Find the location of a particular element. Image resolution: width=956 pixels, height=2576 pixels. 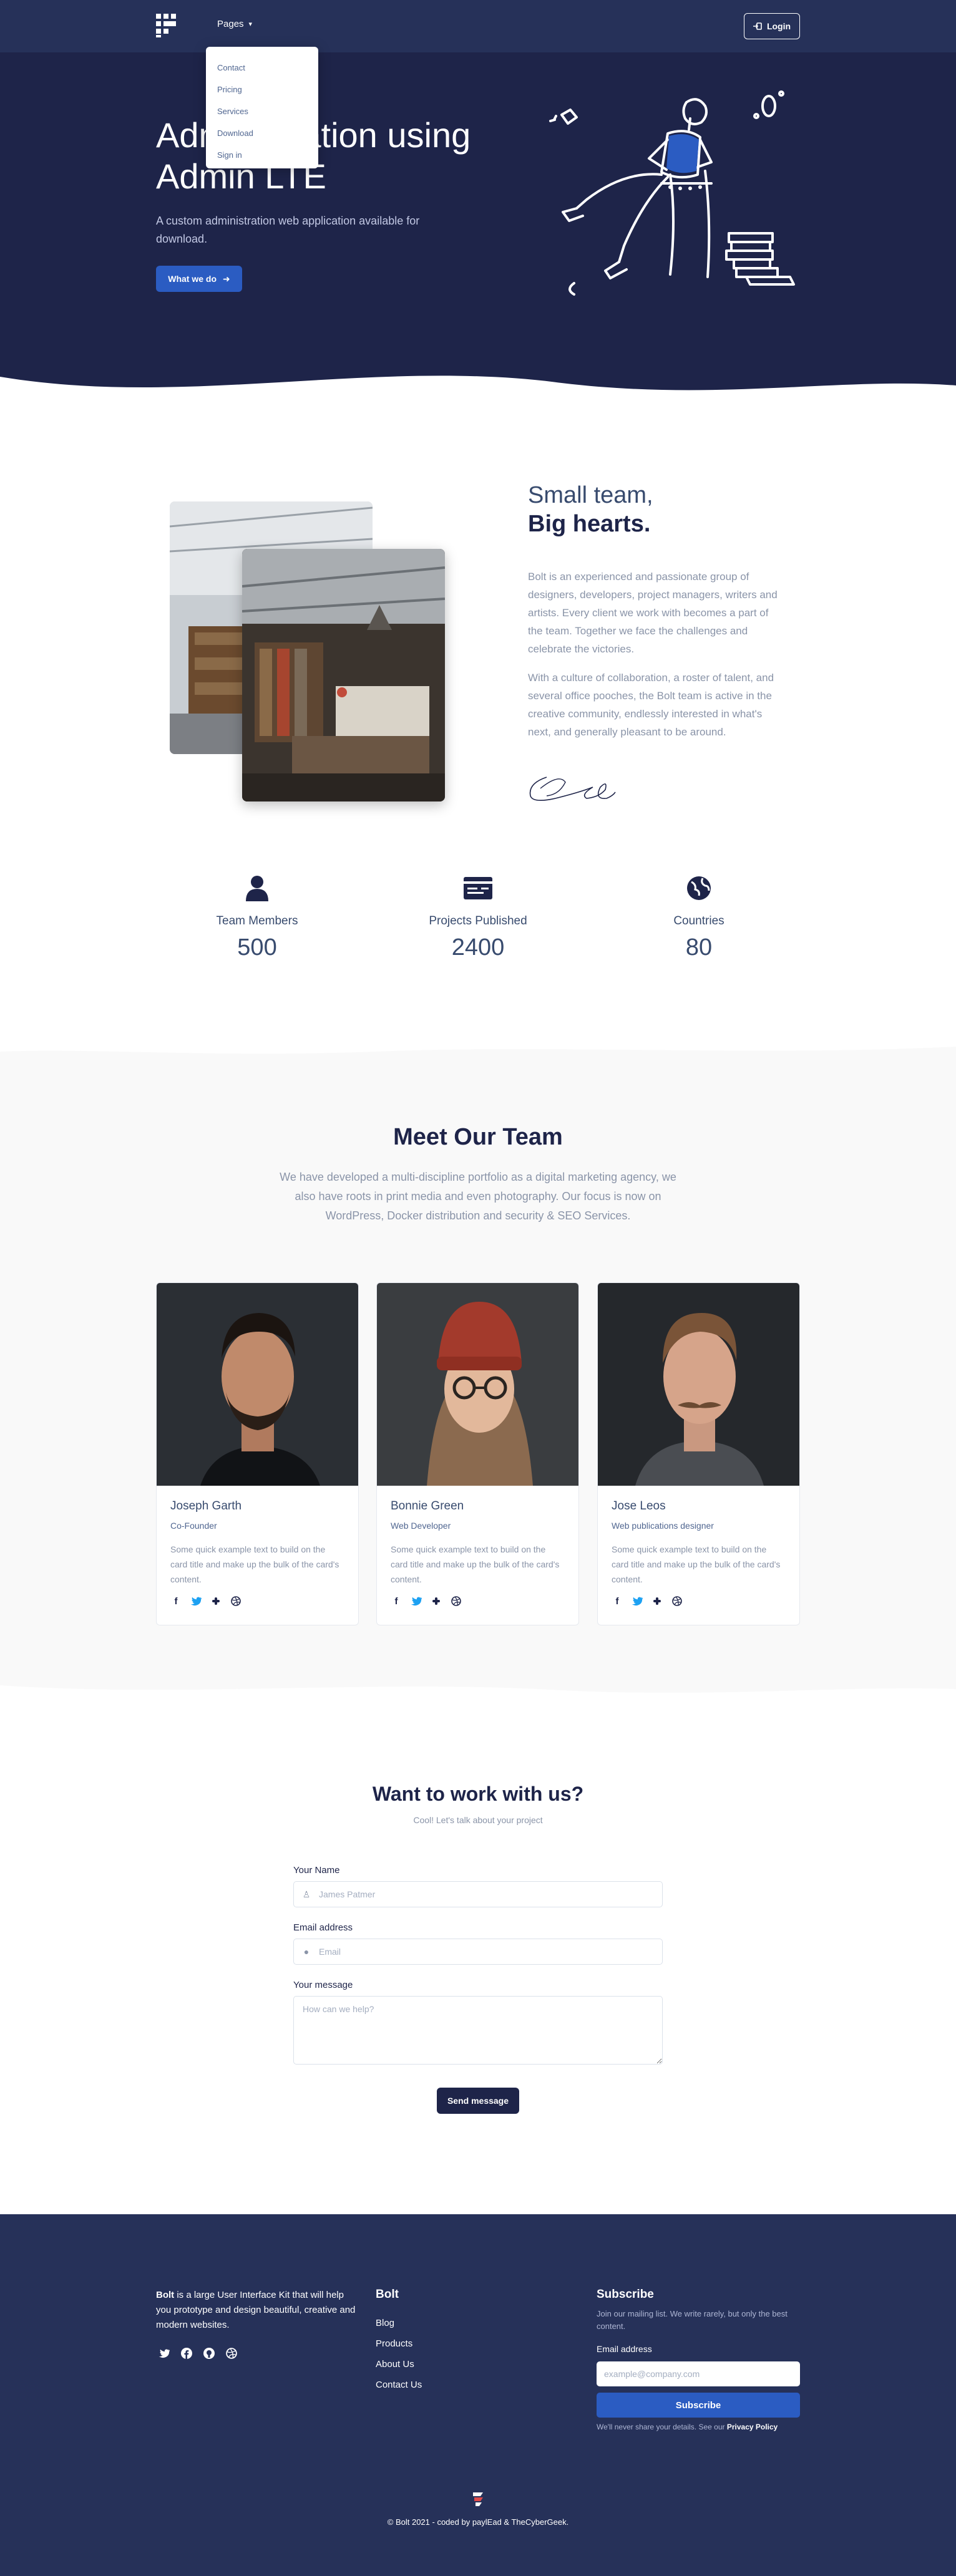

contact-subtitle: Cool! Let's talk about your project is located at coordinates (478, 1820).